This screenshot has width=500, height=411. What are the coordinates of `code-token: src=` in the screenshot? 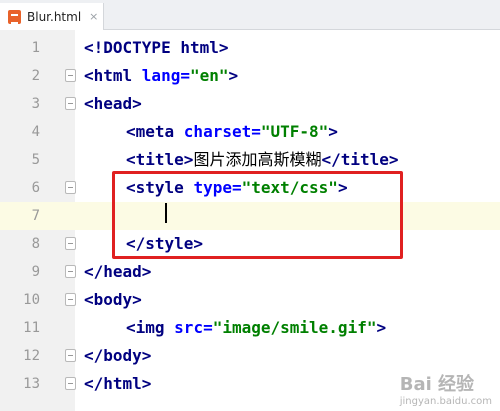 It's located at (193, 327).